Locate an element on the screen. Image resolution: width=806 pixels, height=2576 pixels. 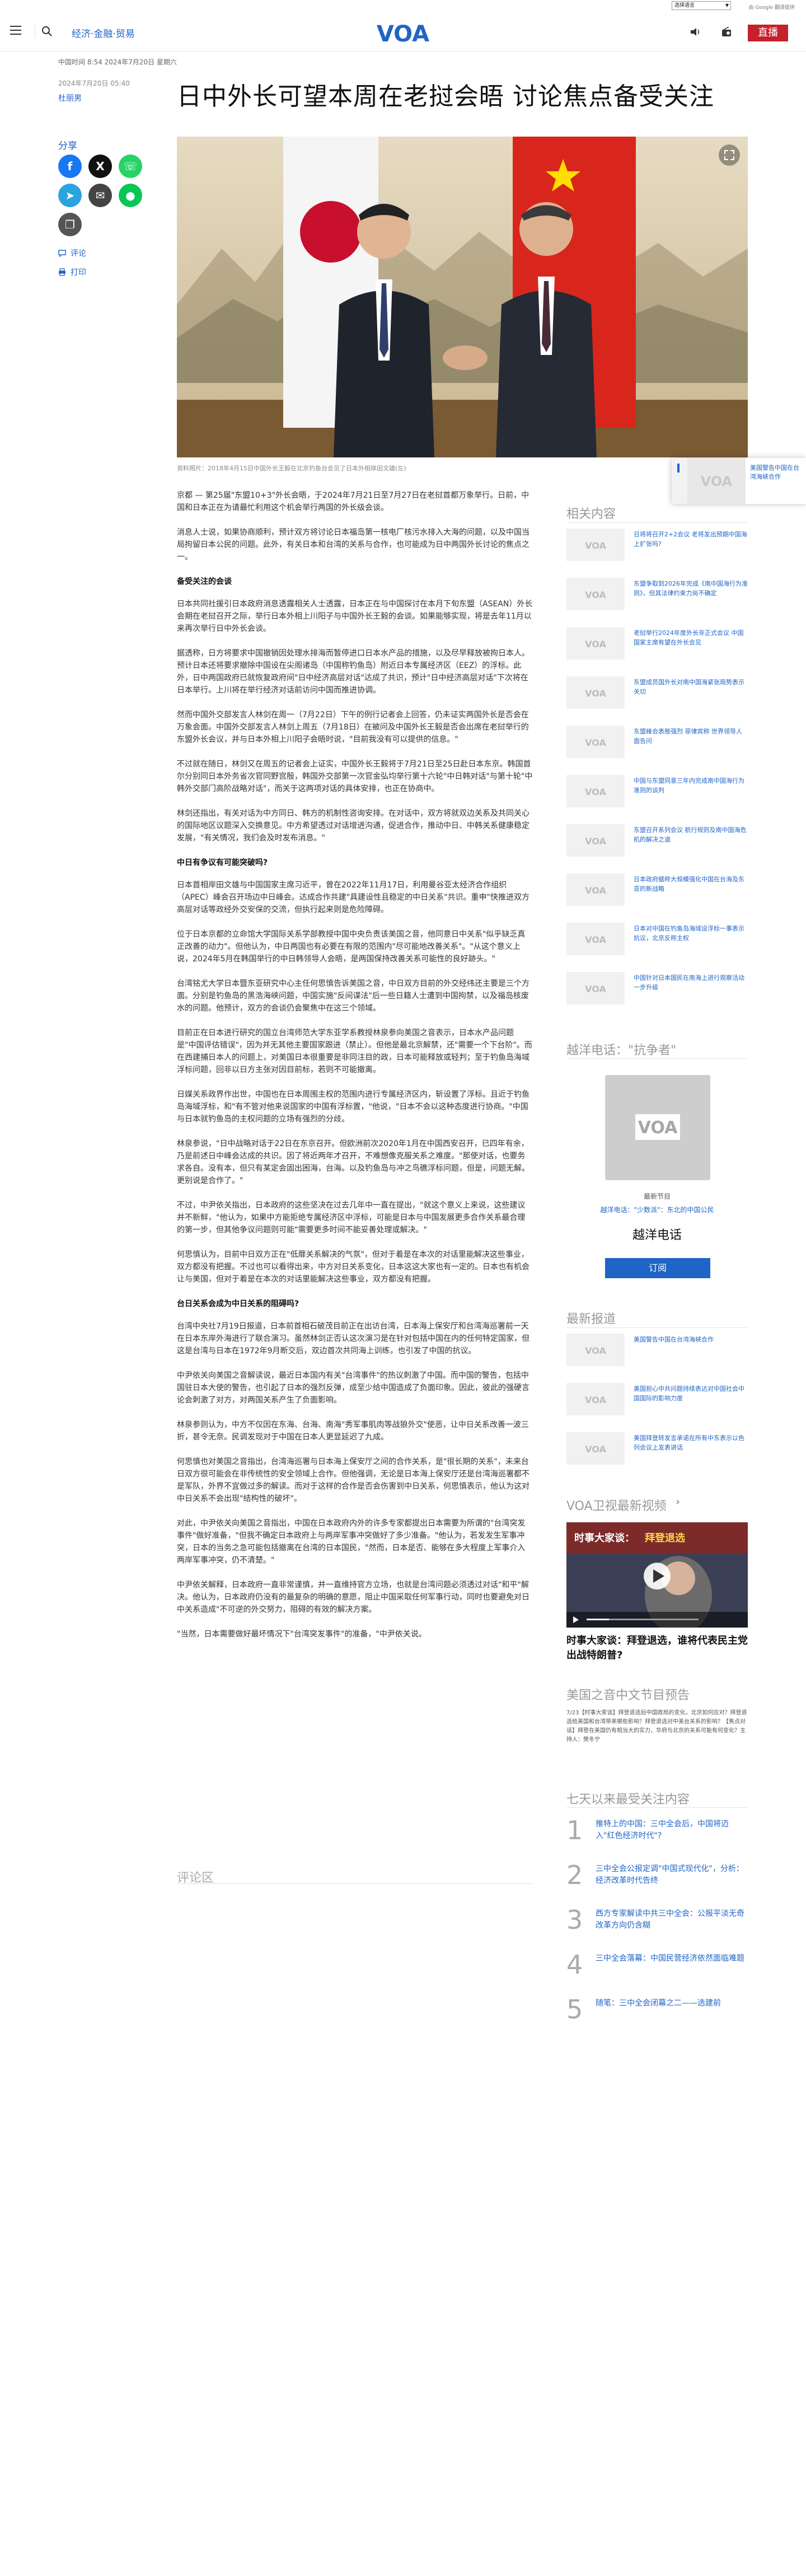
podcast-cover: VOA is located at coordinates (657, 1127).